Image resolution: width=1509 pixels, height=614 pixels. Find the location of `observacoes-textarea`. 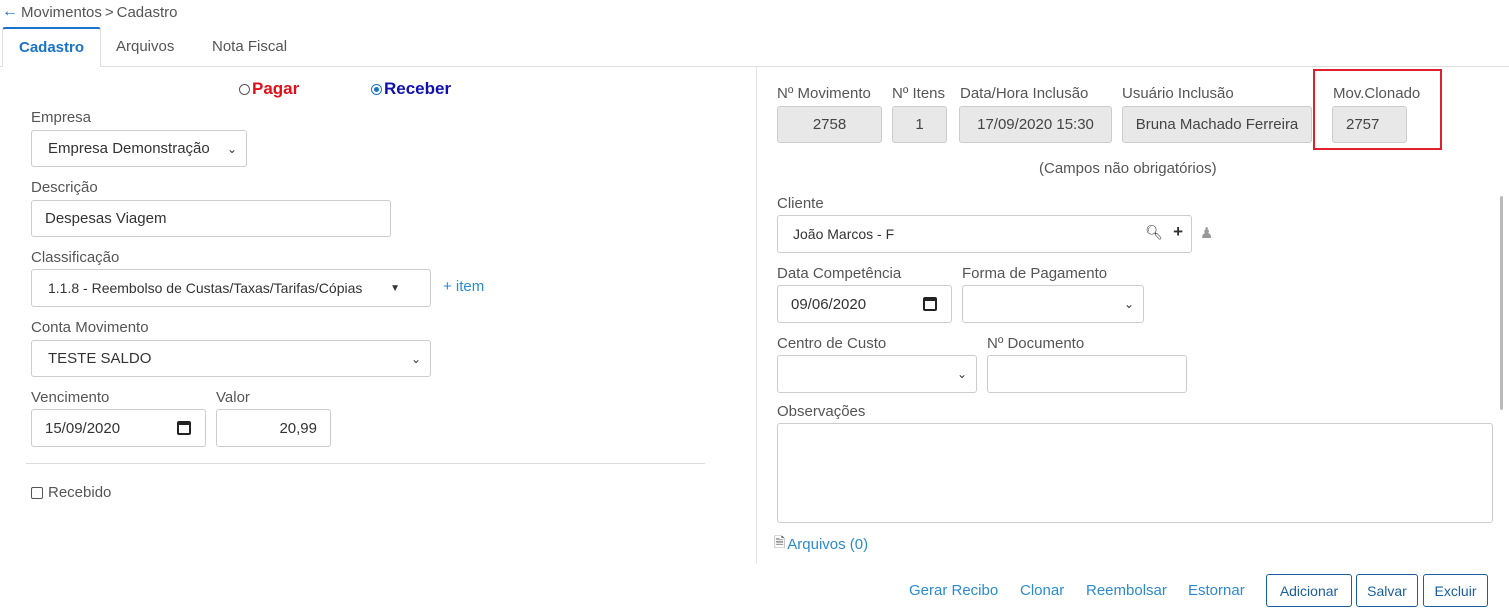

observacoes-textarea is located at coordinates (1135, 473).